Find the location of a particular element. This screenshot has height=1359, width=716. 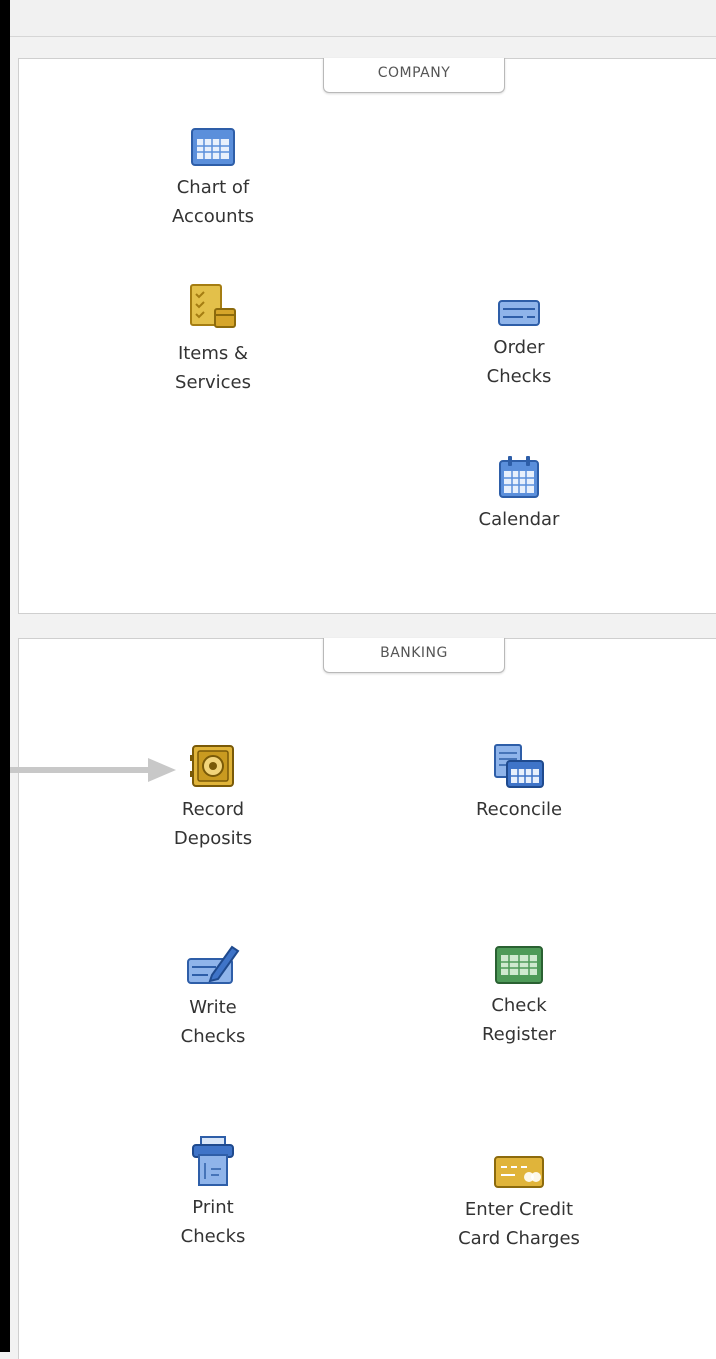

chart-of-accounts-label: Chart of Accounts is located at coordinates (213, 202).